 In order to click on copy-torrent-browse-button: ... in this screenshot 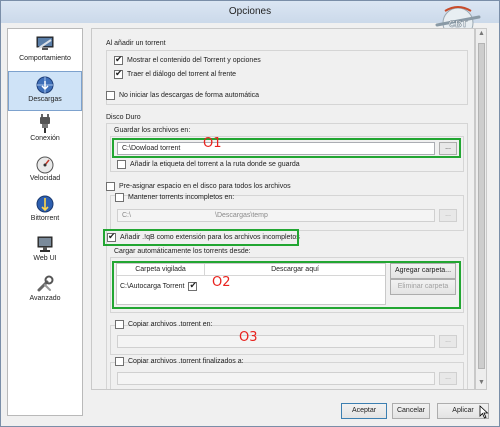, I will do `click(448, 341)`.